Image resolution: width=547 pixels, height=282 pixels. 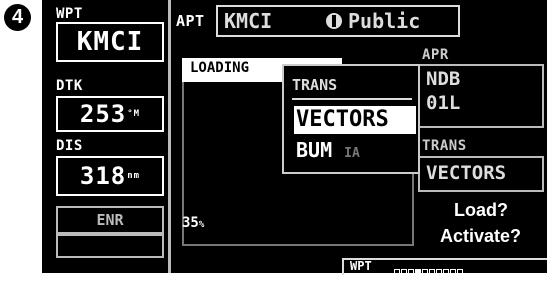 I want to click on progress-unit: %, so click(x=201, y=225).